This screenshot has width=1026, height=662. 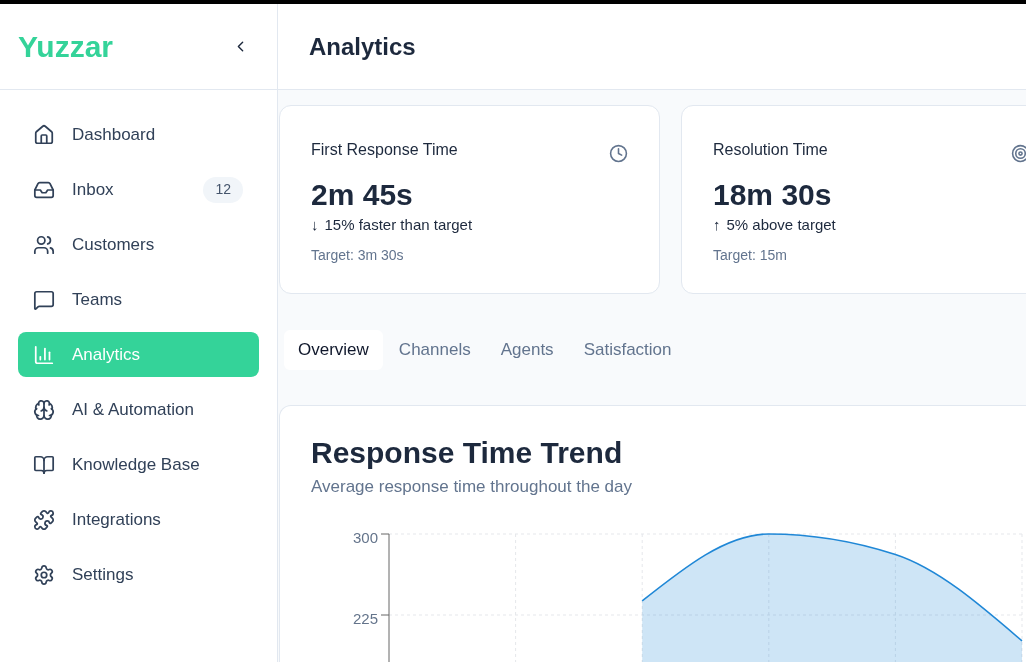 I want to click on users-icon, so click(x=44, y=244).